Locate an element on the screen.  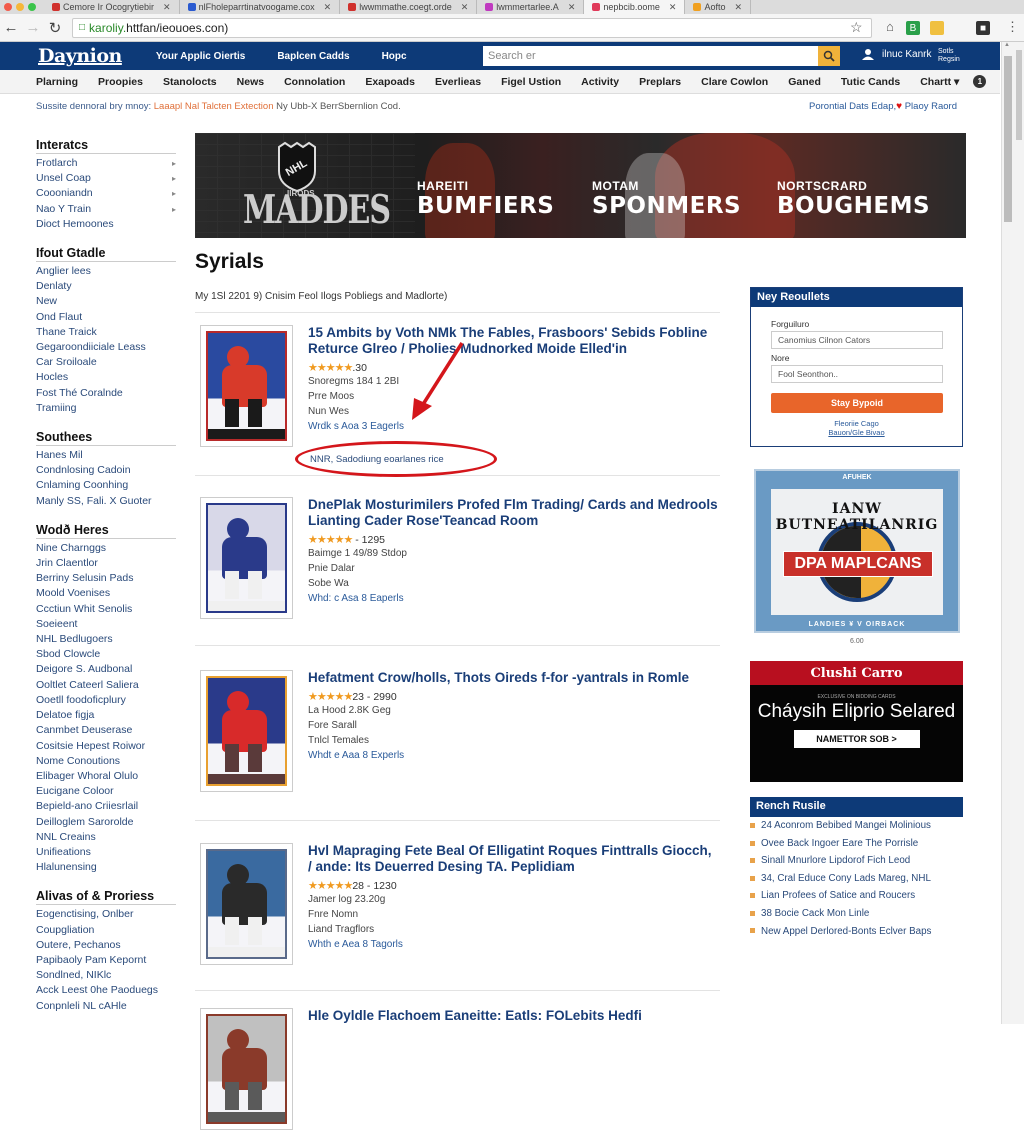
nav-item: Ganed is located at coordinates (804, 82).